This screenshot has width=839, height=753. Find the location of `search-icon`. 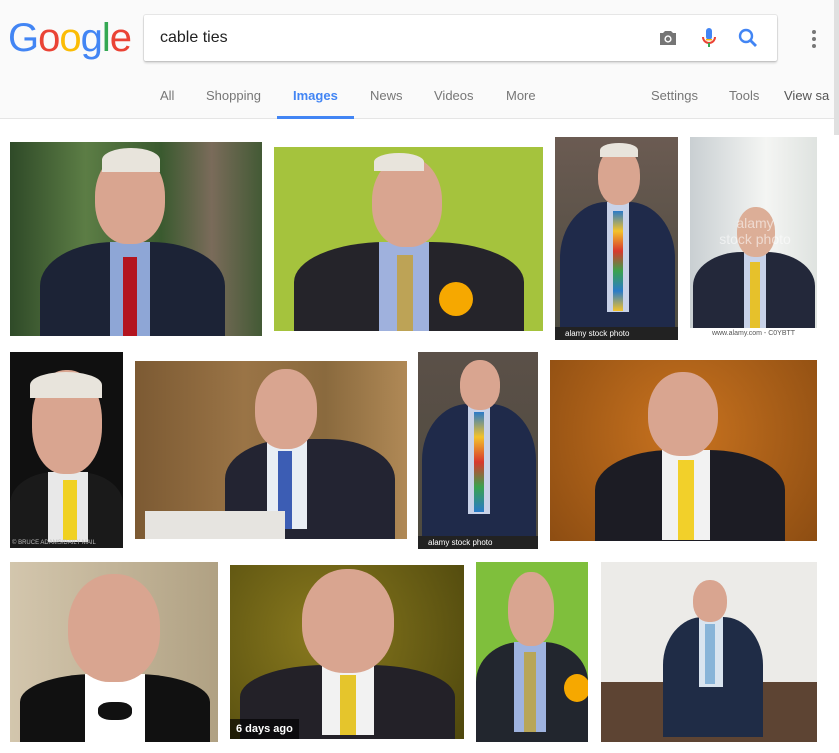

search-icon is located at coordinates (748, 38).